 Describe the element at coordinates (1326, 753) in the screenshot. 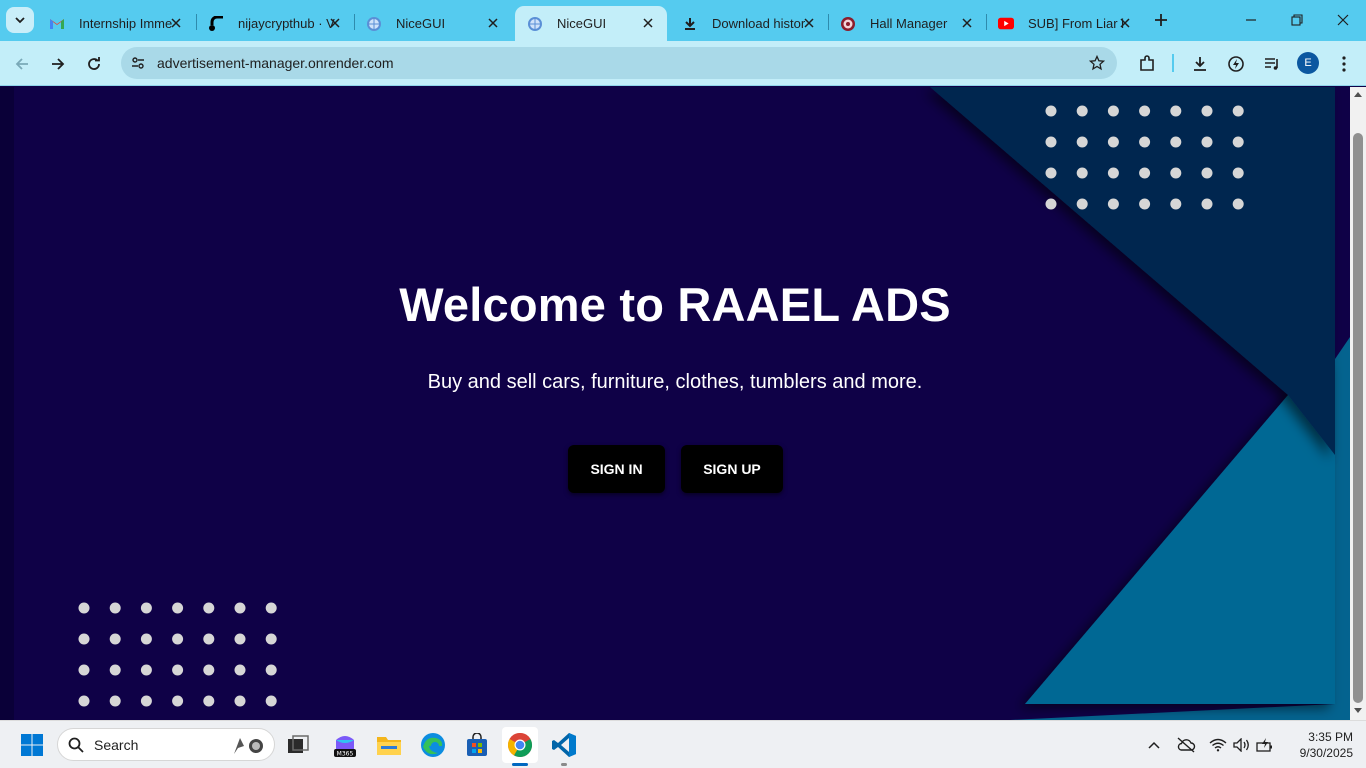

I see `clock-date: 9/30/2025` at that location.